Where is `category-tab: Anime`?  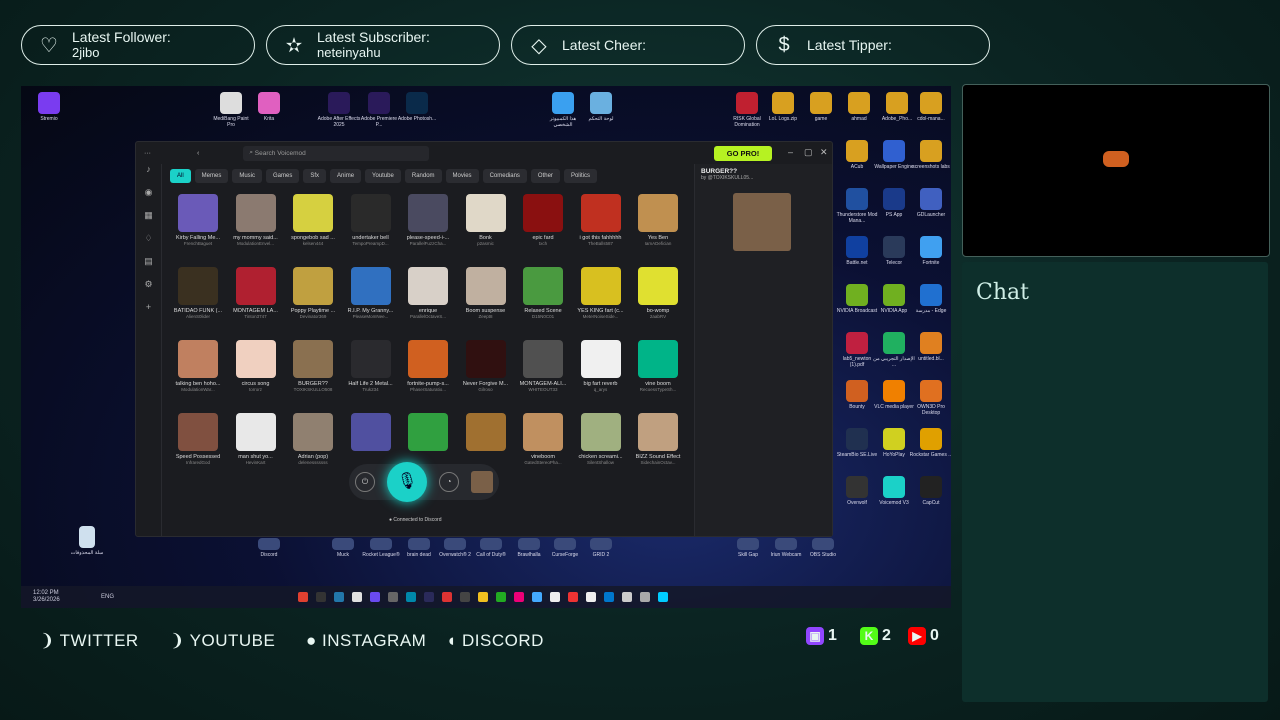 category-tab: Anime is located at coordinates (346, 176).